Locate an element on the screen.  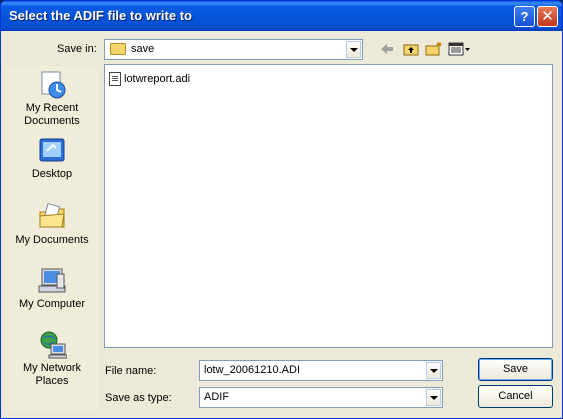
list-item: lotwreport.adi is located at coordinates (149, 79).